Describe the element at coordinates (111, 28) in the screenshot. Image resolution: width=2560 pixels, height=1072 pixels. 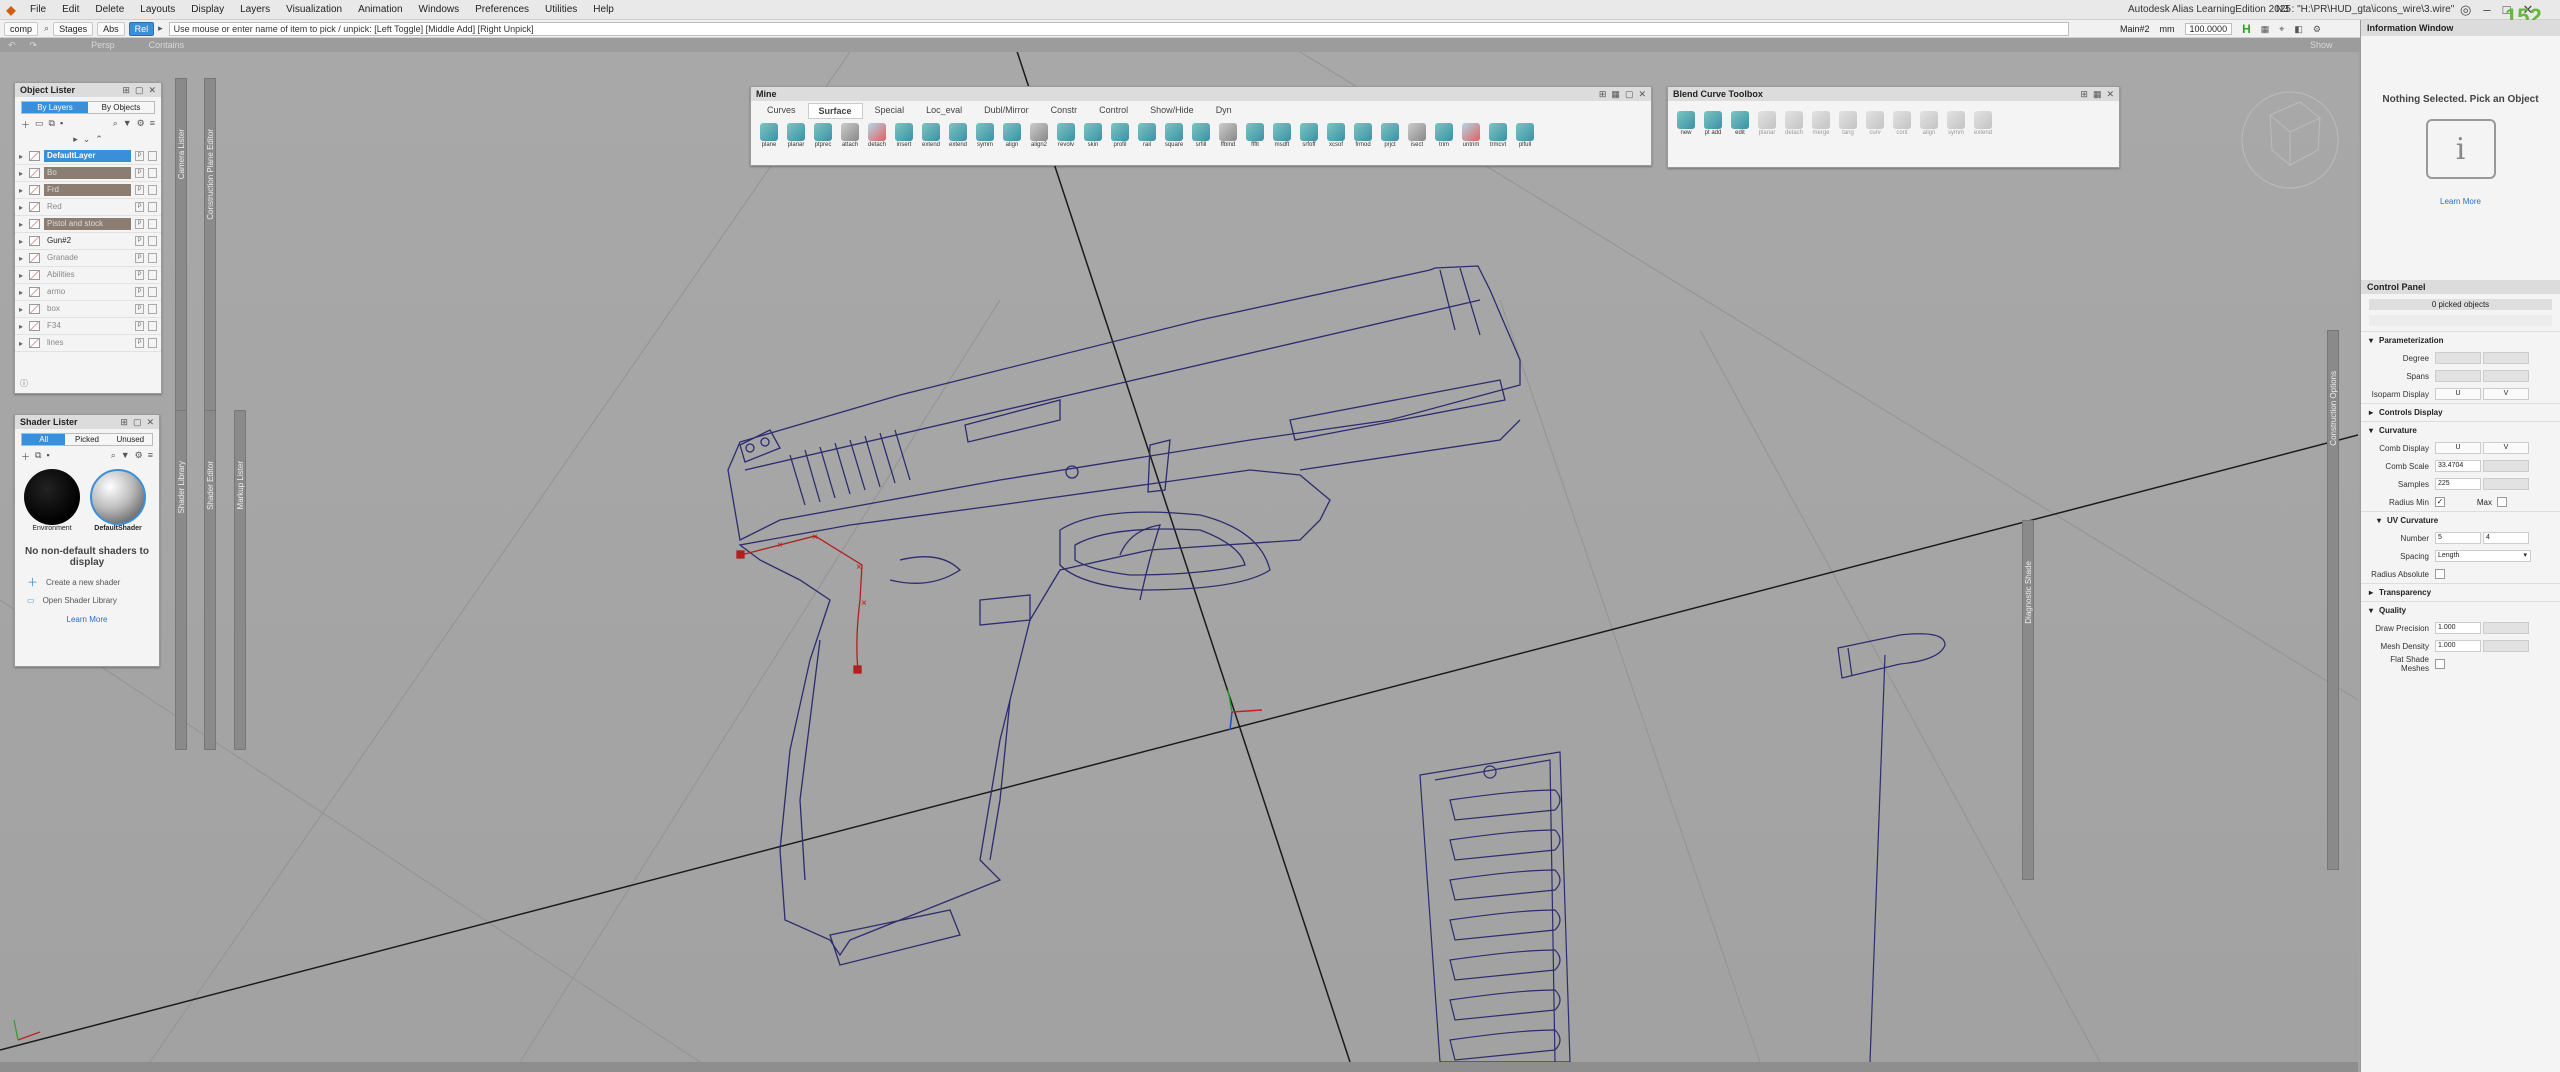
I see `abs-toggle: Abs` at that location.